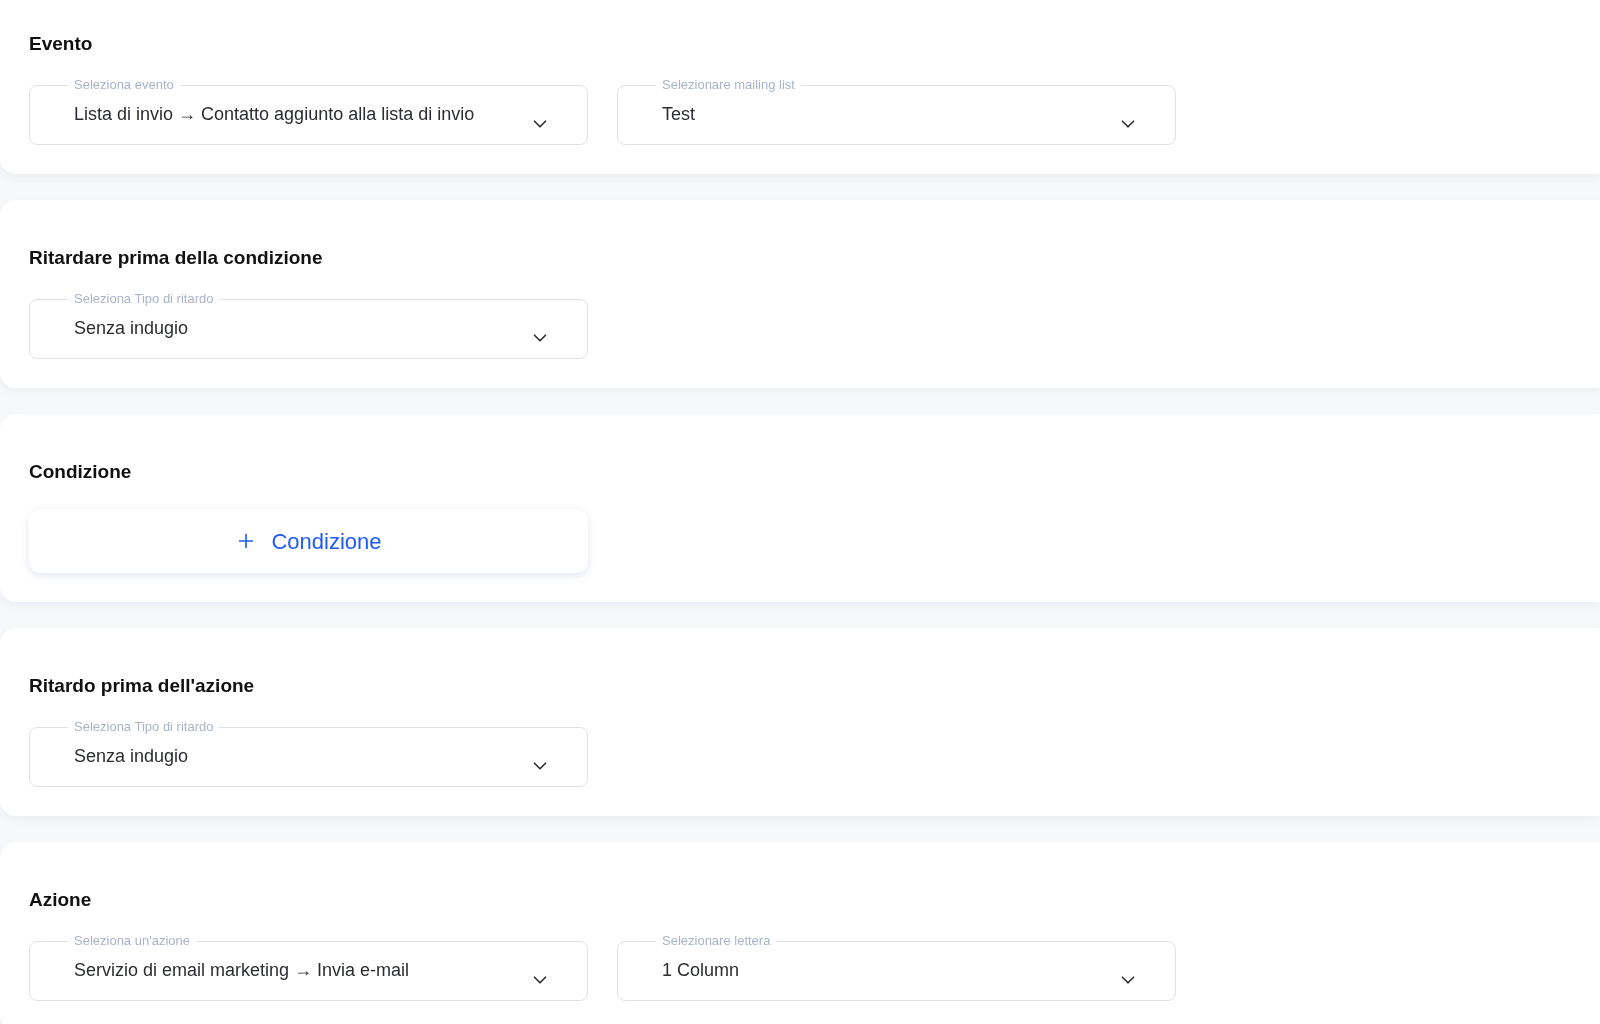 The image size is (1600, 1024). I want to click on section-title: Ritardo prima dell'azione, so click(142, 686).